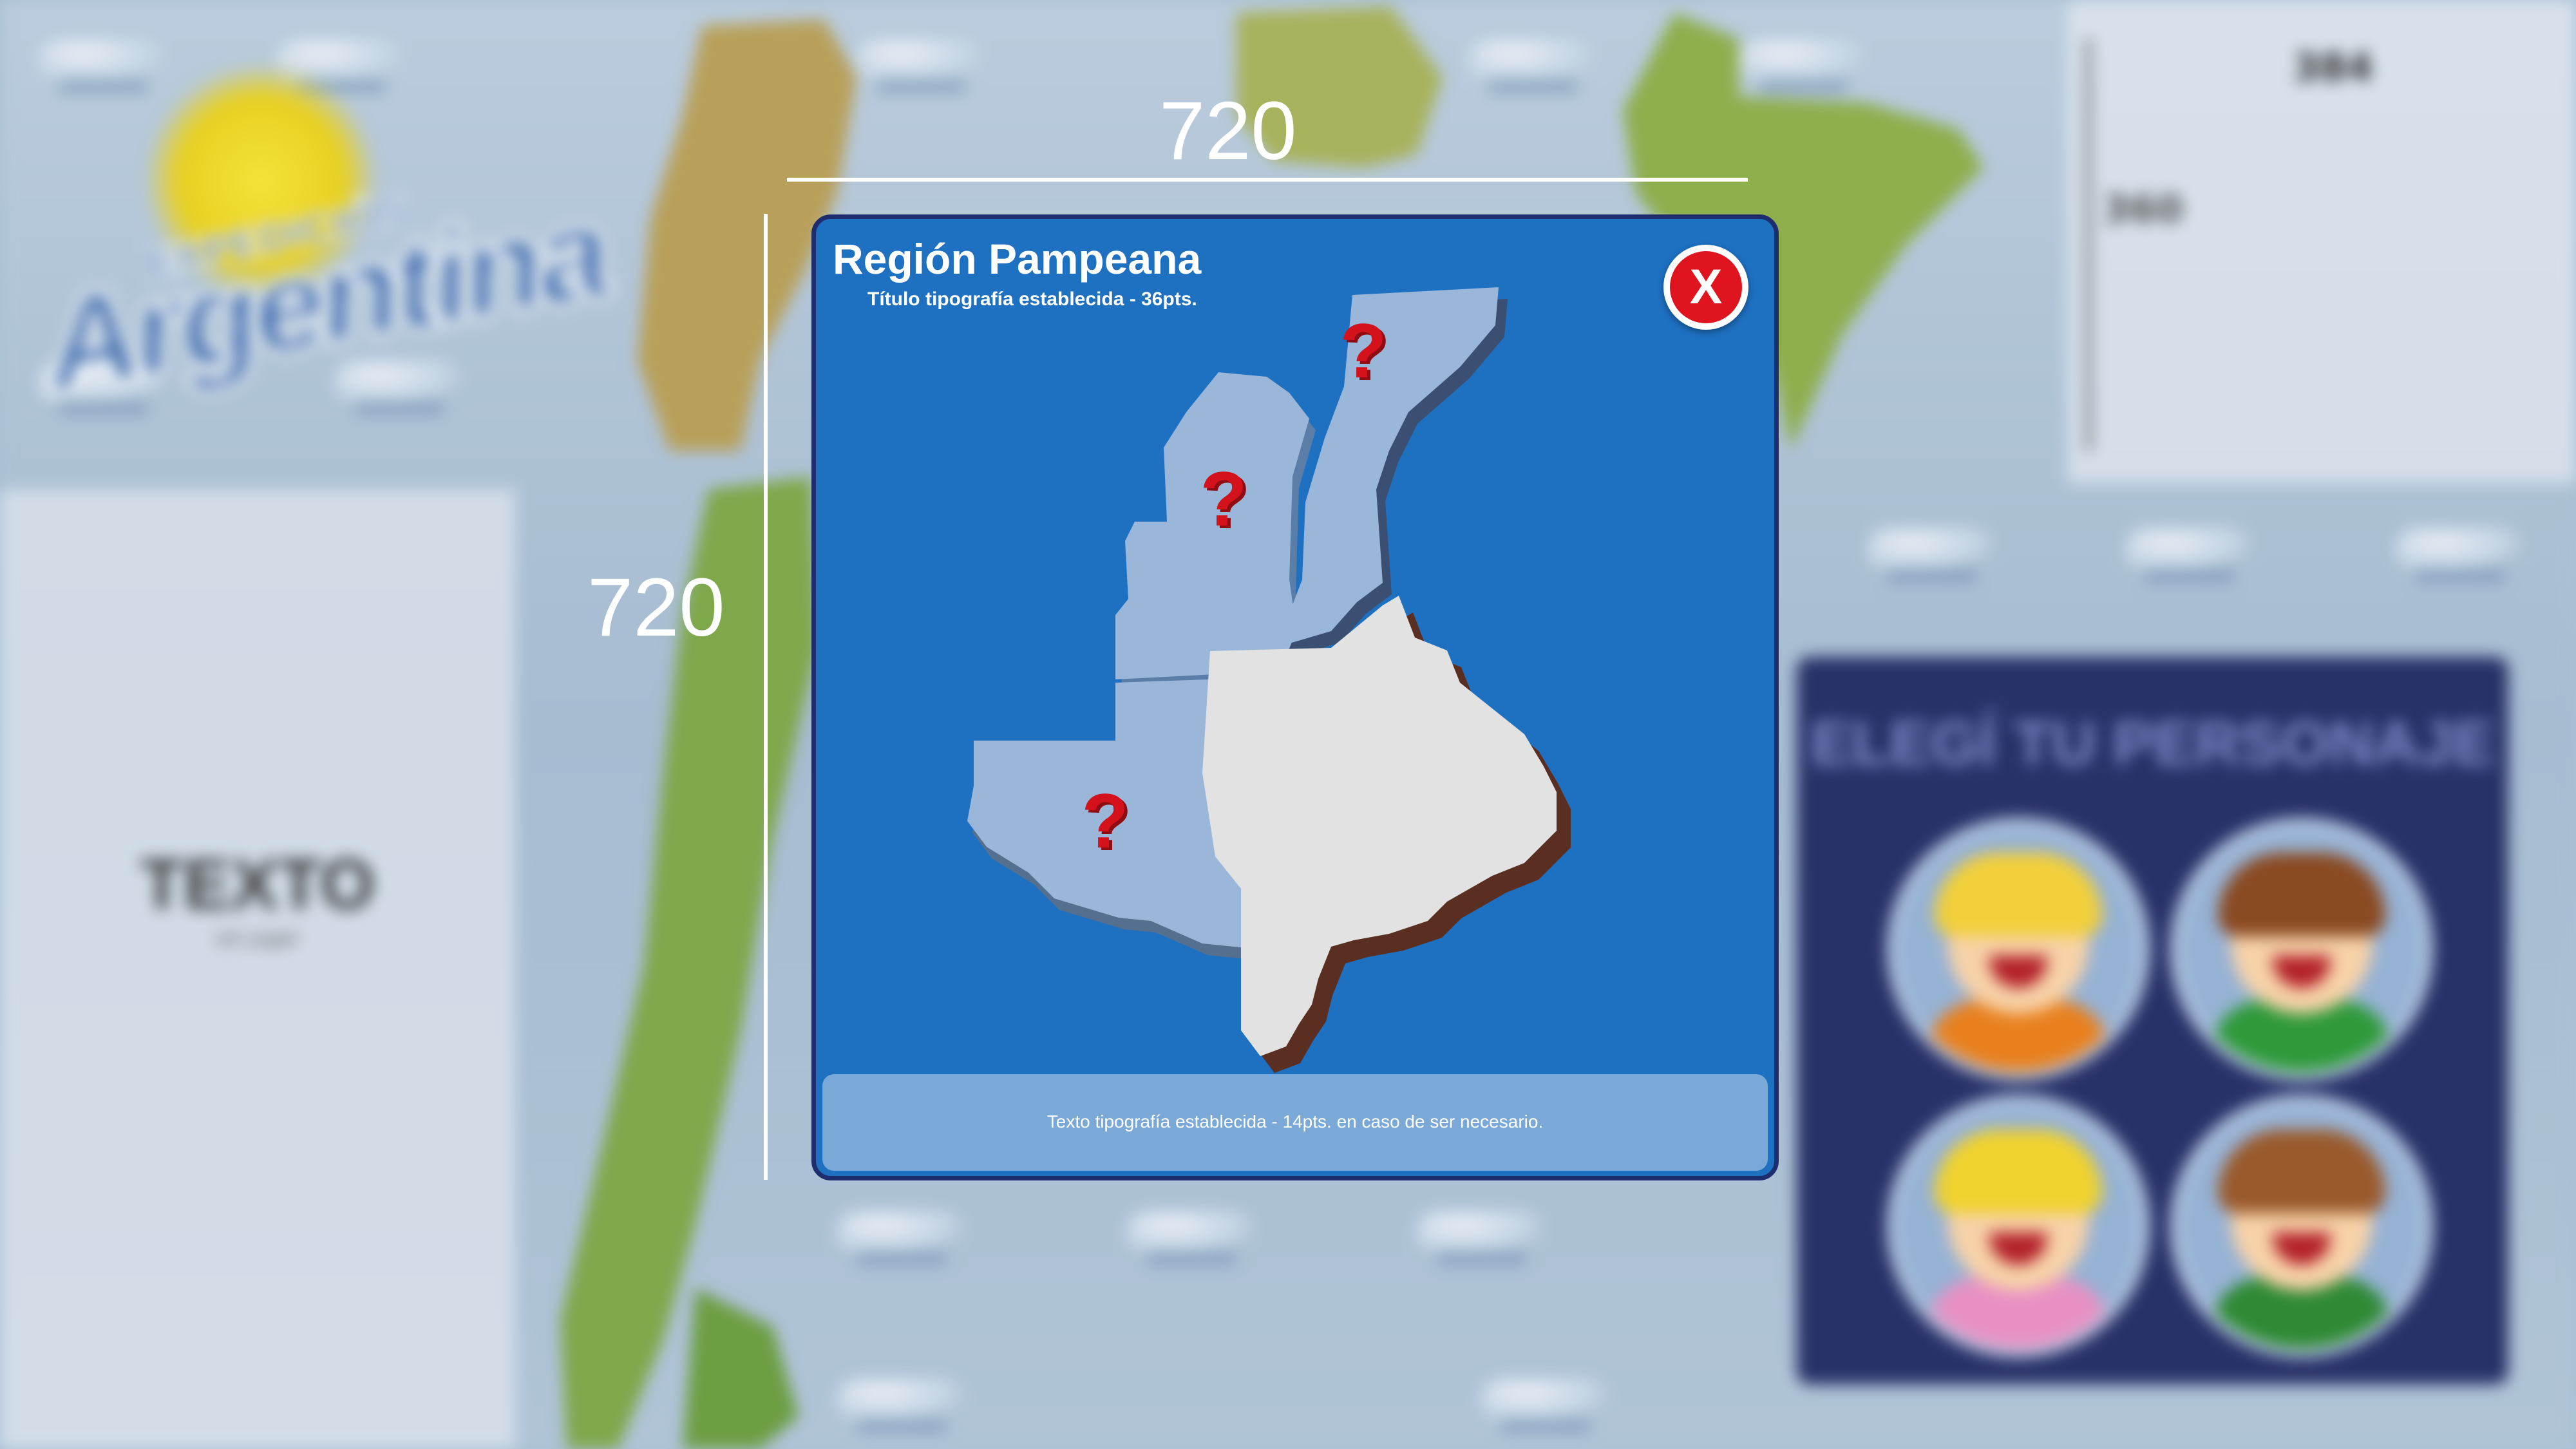  Describe the element at coordinates (2301, 1226) in the screenshot. I see `avatar-girl-brown` at that location.